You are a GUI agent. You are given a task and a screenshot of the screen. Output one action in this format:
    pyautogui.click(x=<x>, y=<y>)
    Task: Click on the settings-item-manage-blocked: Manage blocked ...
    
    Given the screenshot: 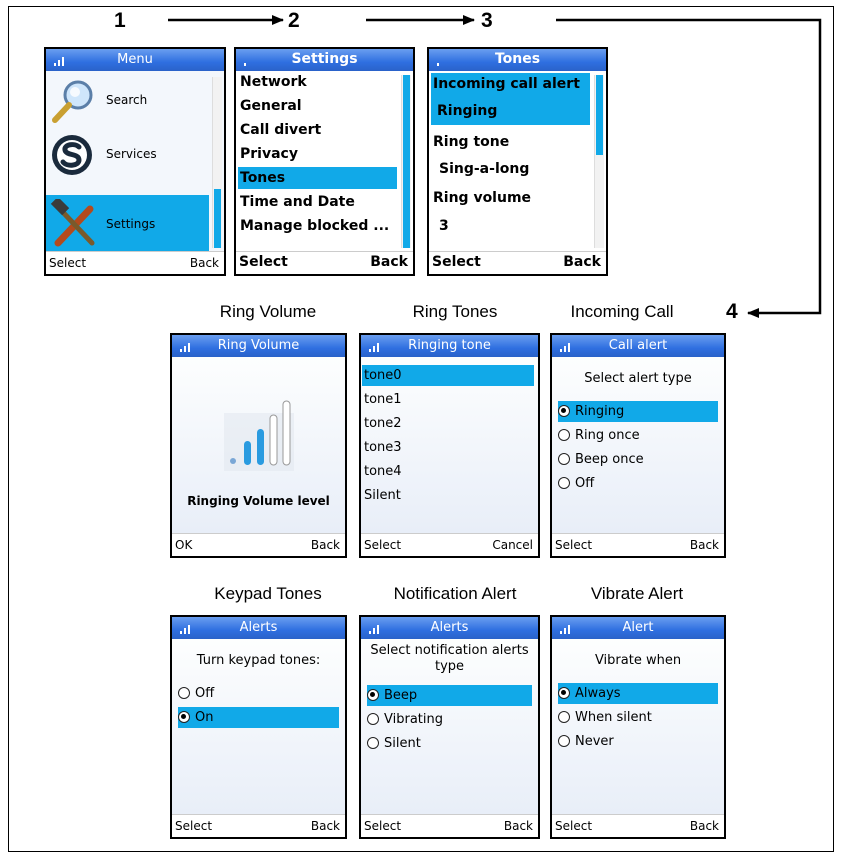 What is the action you would take?
    pyautogui.click(x=324, y=226)
    